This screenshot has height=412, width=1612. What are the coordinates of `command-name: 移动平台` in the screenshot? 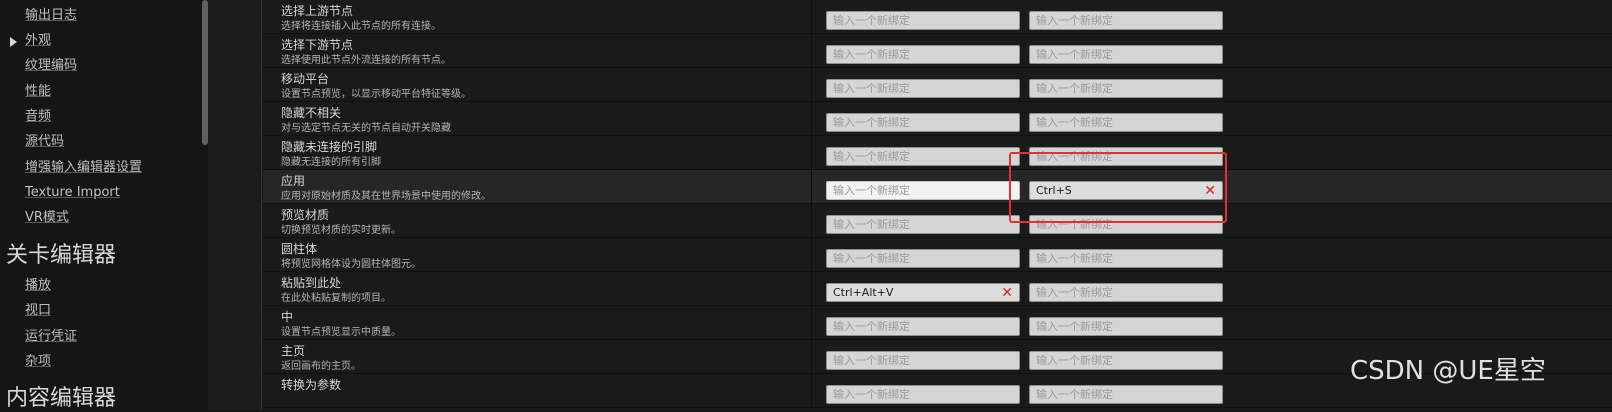 It's located at (305, 79).